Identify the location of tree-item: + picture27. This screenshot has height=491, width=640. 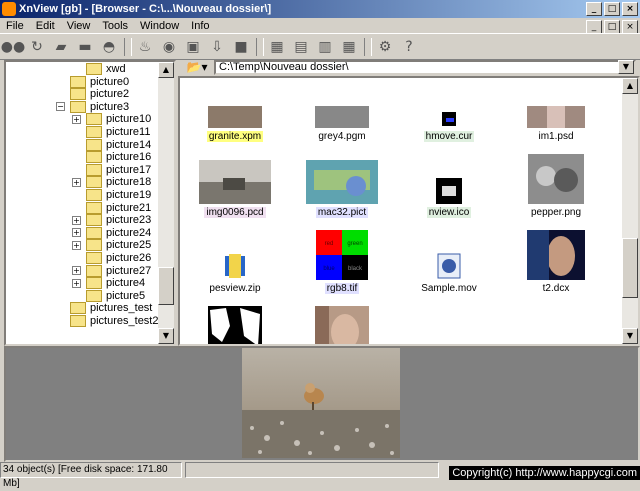
(112, 270).